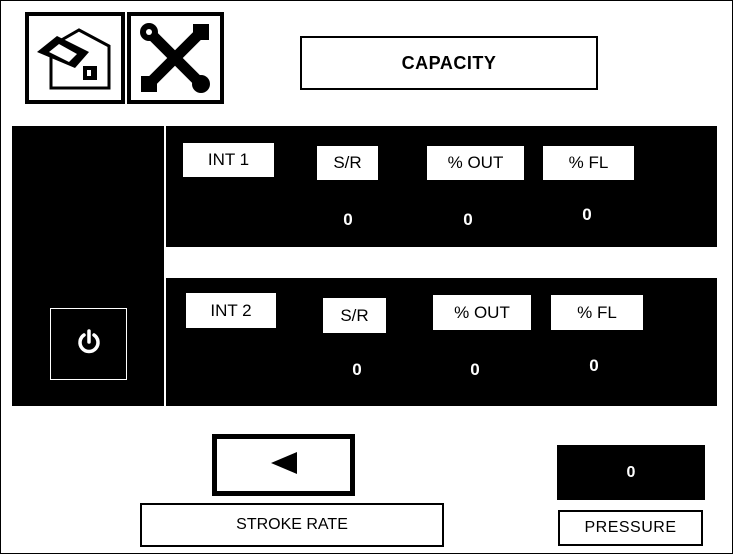 The height and width of the screenshot is (554, 733). I want to click on stroke-rate-decrease-button, so click(283, 465).